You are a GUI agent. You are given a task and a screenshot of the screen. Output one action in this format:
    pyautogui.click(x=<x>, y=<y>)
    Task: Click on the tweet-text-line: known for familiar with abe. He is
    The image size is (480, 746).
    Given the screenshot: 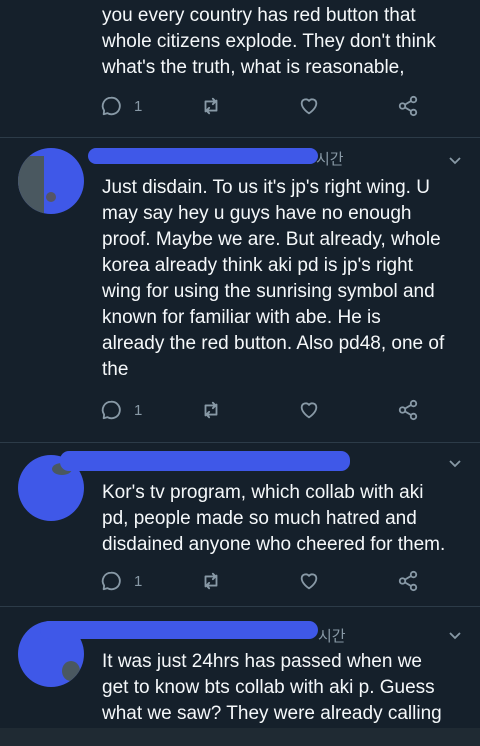 What is the action you would take?
    pyautogui.click(x=241, y=317)
    